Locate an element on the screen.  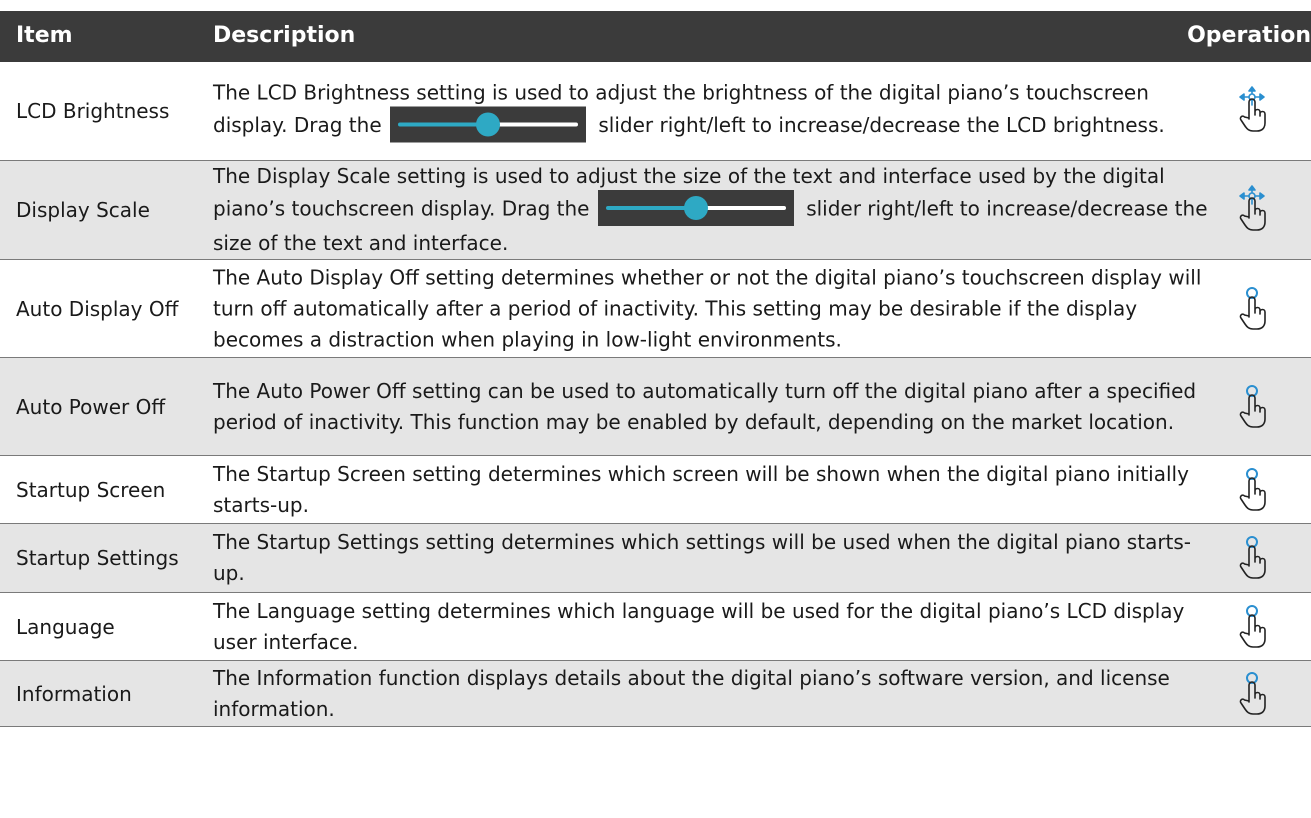
display-scale-slider-image is located at coordinates (695, 208).